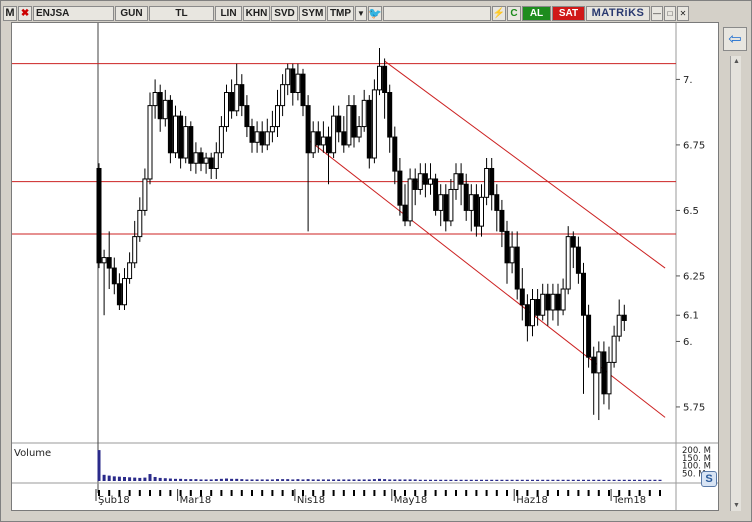 The height and width of the screenshot is (522, 752). What do you see at coordinates (181, 13) in the screenshot?
I see `currency-button: TL` at bounding box center [181, 13].